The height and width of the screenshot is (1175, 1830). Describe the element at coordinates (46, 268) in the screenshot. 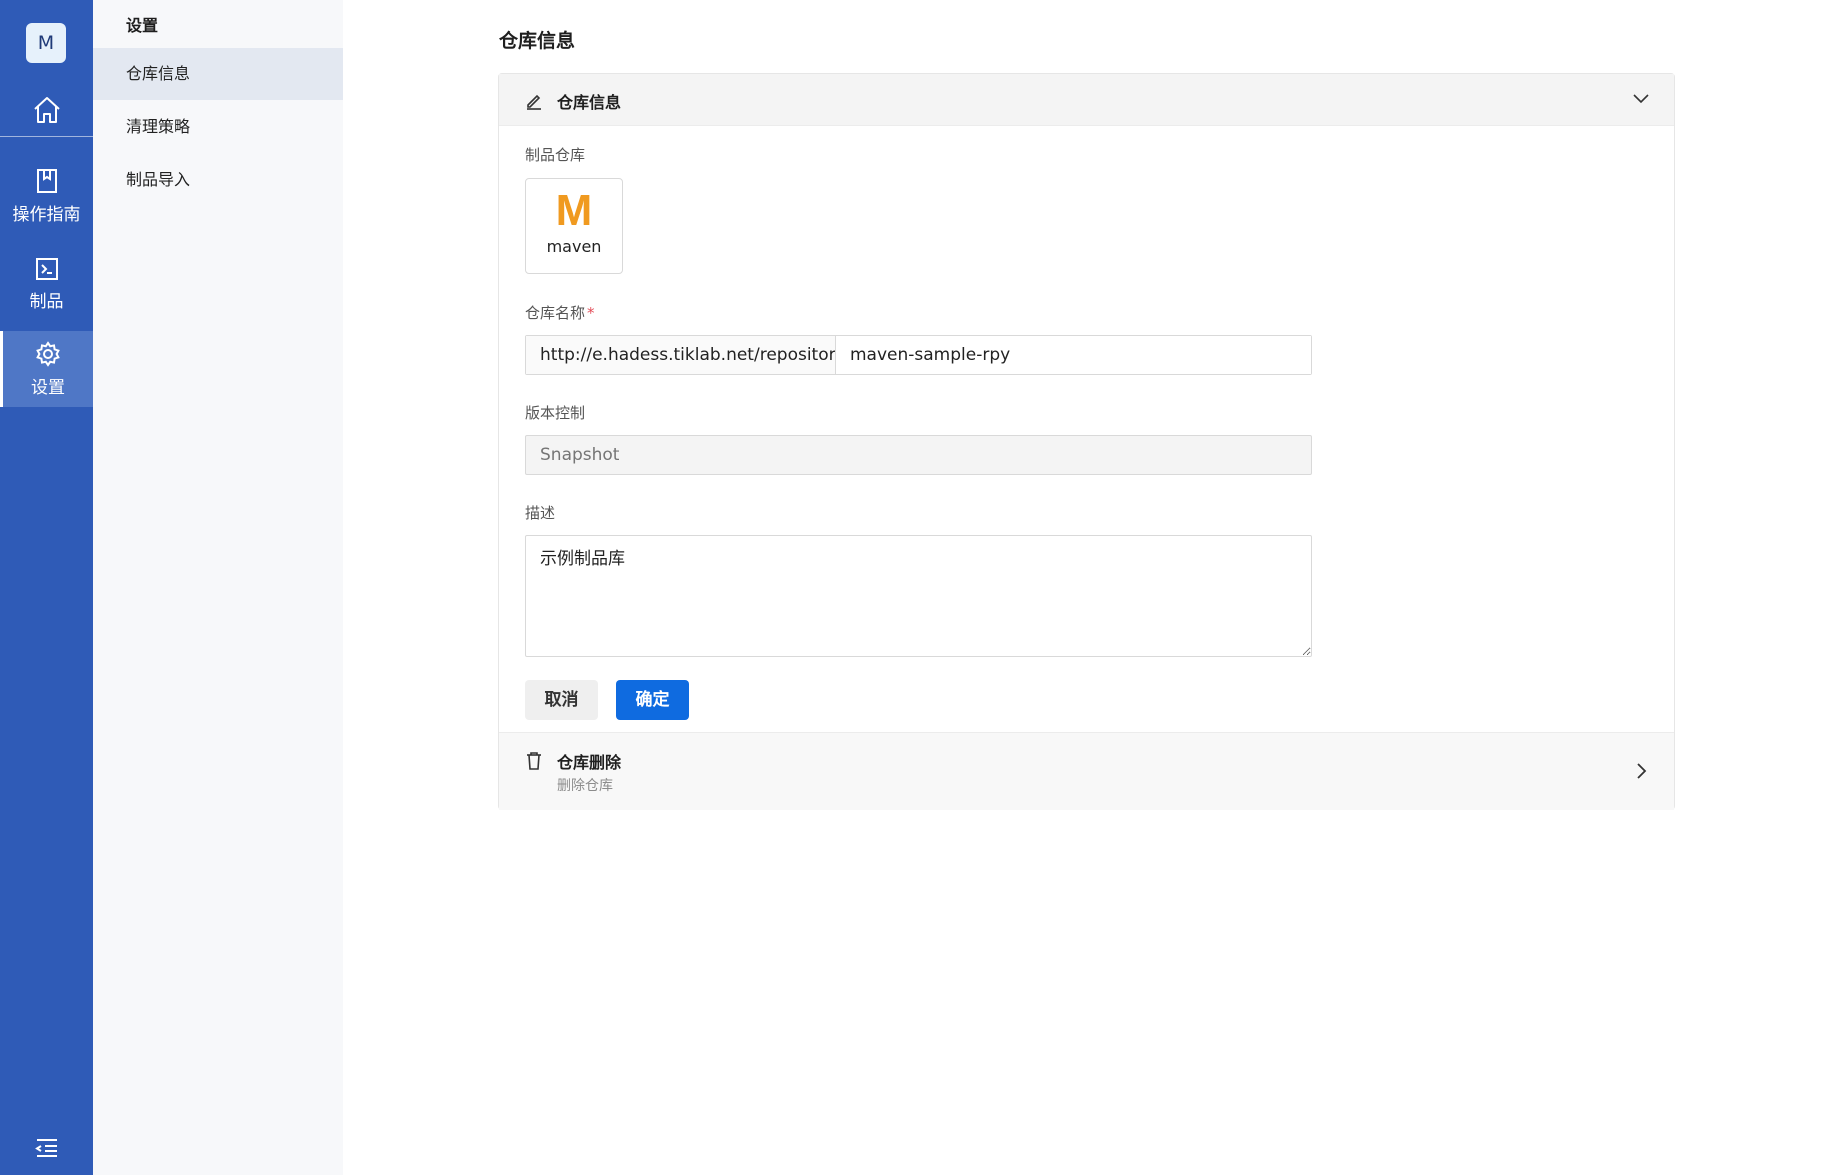

I see `terminal-icon` at that location.